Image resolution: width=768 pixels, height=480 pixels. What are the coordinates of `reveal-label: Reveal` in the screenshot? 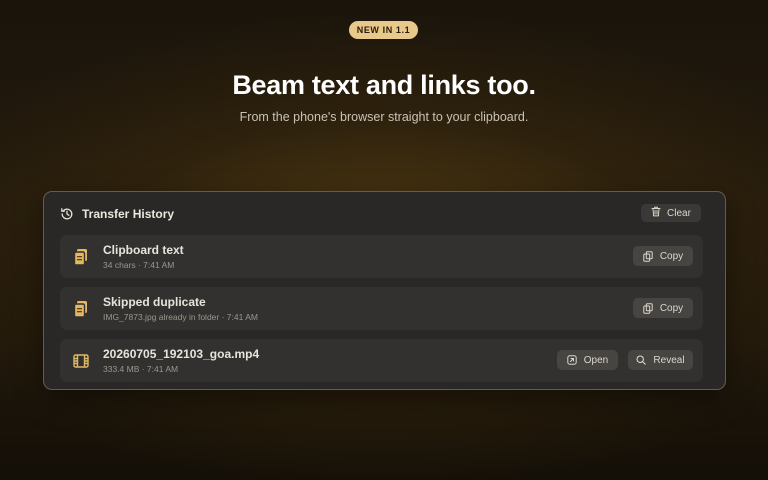 It's located at (669, 360).